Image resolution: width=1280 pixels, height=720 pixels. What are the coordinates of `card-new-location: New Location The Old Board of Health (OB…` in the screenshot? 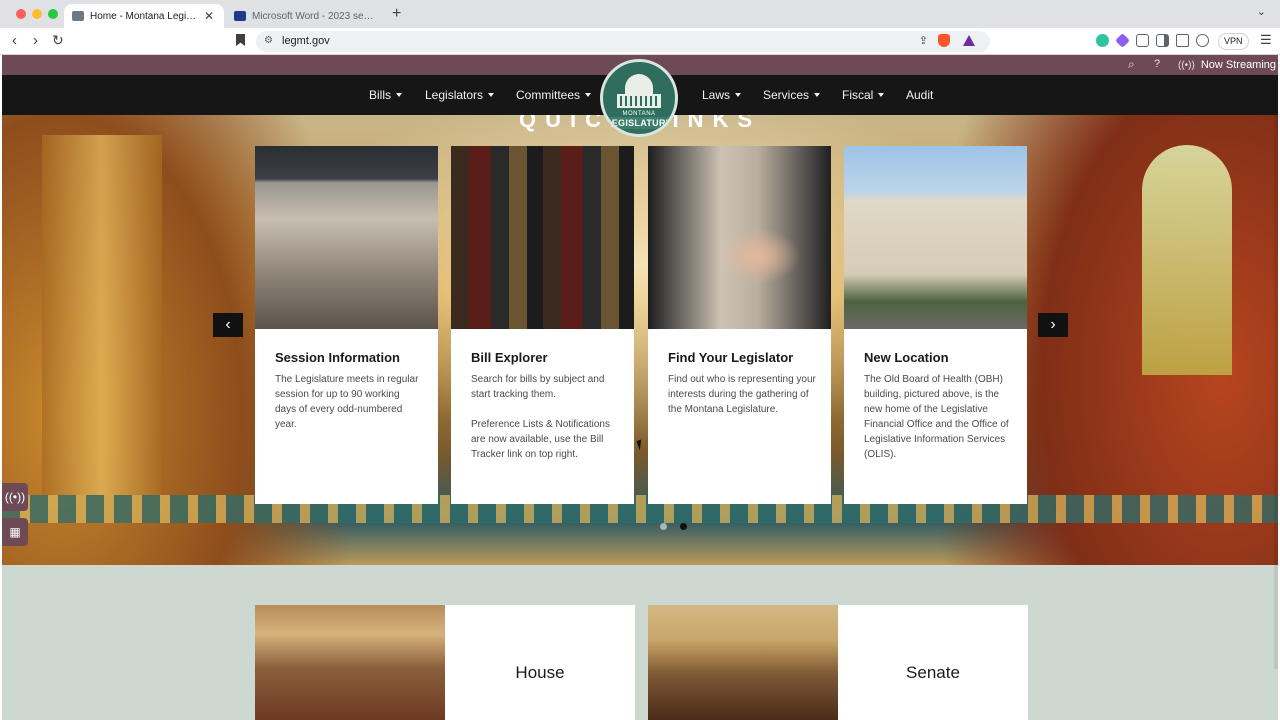 It's located at (935, 325).